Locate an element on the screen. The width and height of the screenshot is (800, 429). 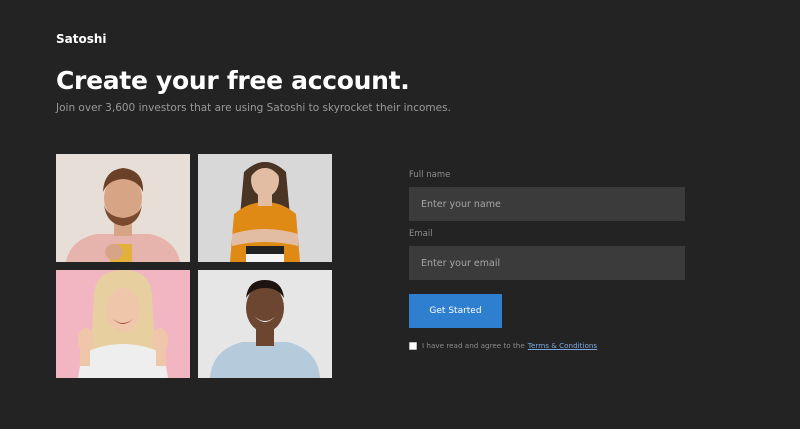
full-name-label: Full name is located at coordinates (430, 175).